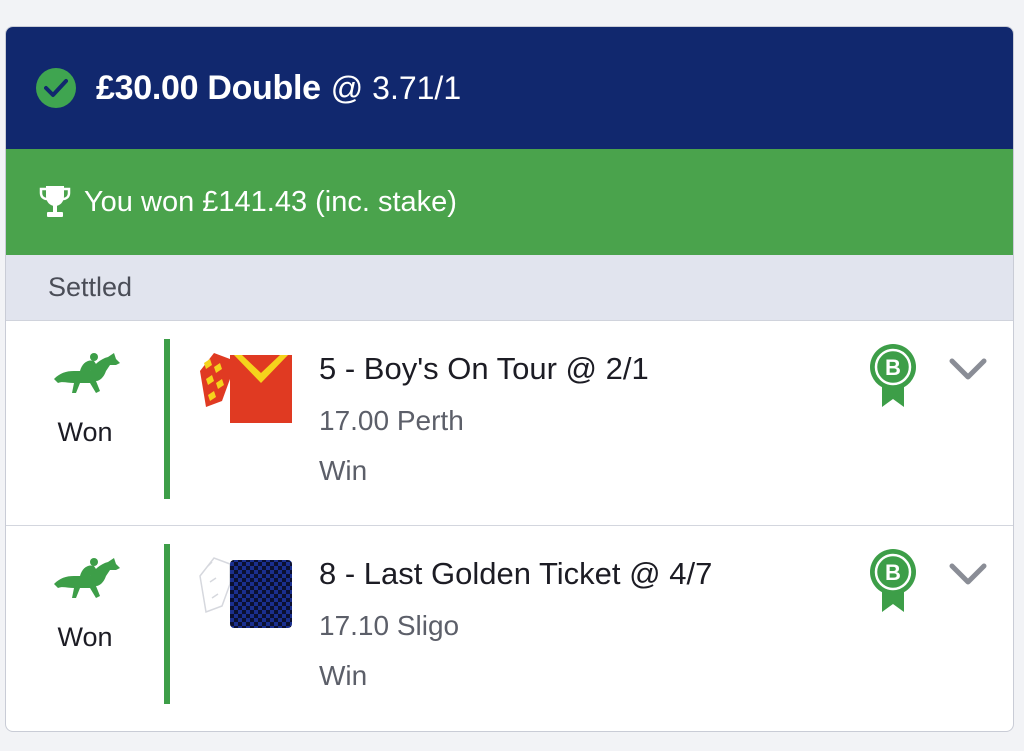 This screenshot has width=1024, height=751. What do you see at coordinates (56, 88) in the screenshot?
I see `check-circle-icon` at bounding box center [56, 88].